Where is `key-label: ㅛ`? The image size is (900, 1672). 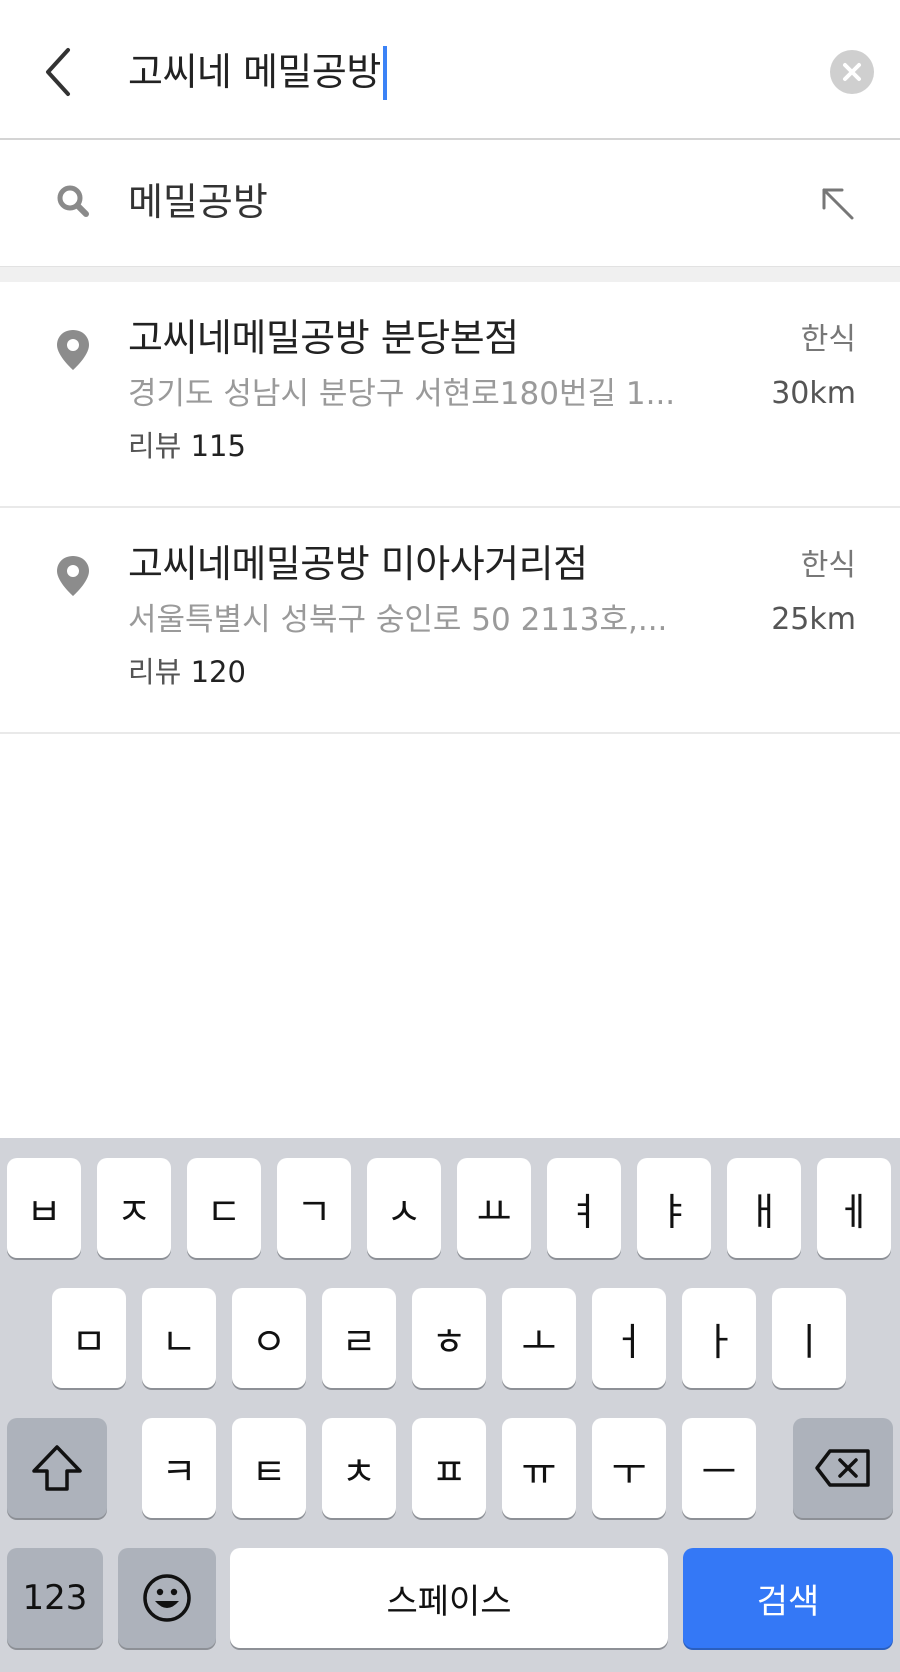 key-label: ㅛ is located at coordinates (494, 1211).